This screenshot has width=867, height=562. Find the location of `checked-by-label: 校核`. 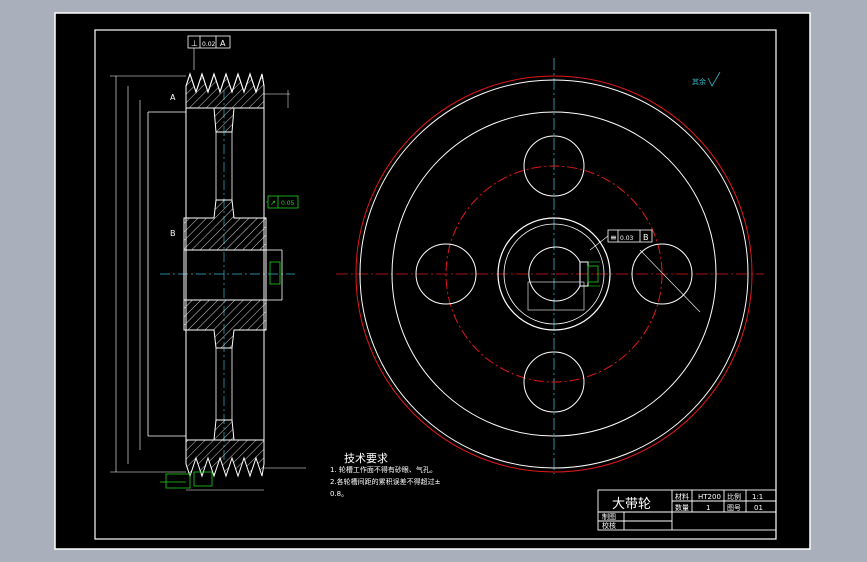

checked-by-label: 校核 is located at coordinates (609, 525).